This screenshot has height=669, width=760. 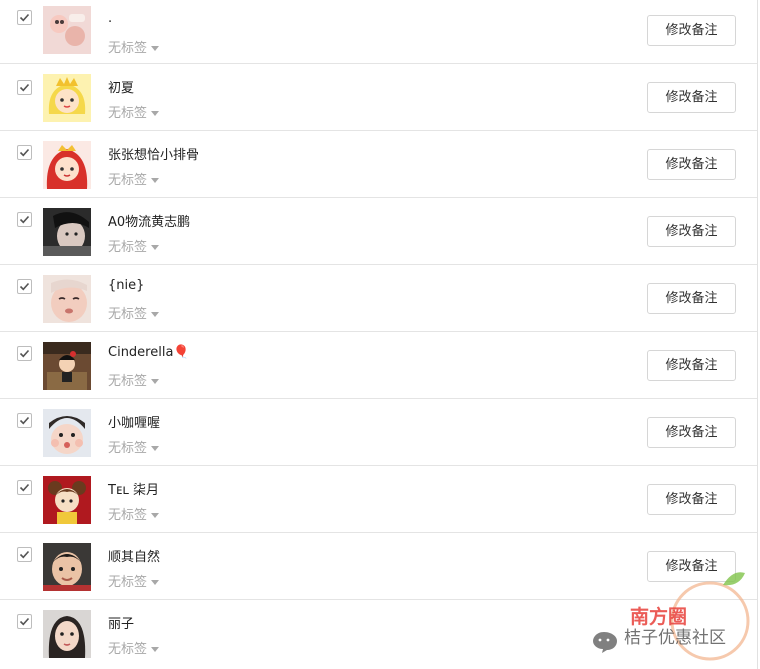 What do you see at coordinates (134, 490) in the screenshot?
I see `contact-name: Tᴇʟ 柒月` at bounding box center [134, 490].